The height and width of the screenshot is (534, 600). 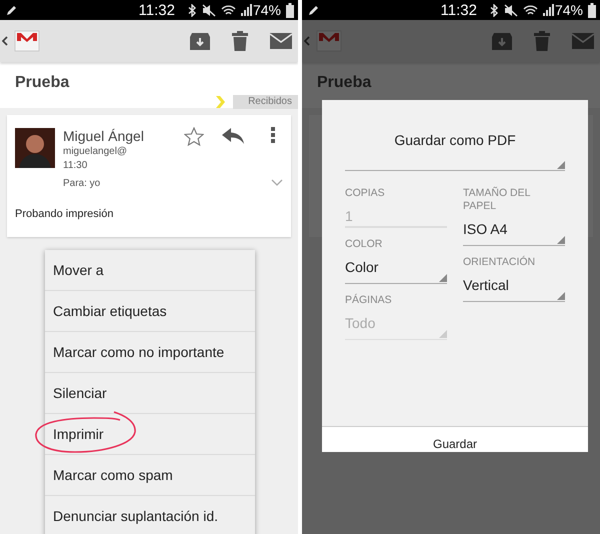 I want to click on avatar, so click(x=35, y=148).